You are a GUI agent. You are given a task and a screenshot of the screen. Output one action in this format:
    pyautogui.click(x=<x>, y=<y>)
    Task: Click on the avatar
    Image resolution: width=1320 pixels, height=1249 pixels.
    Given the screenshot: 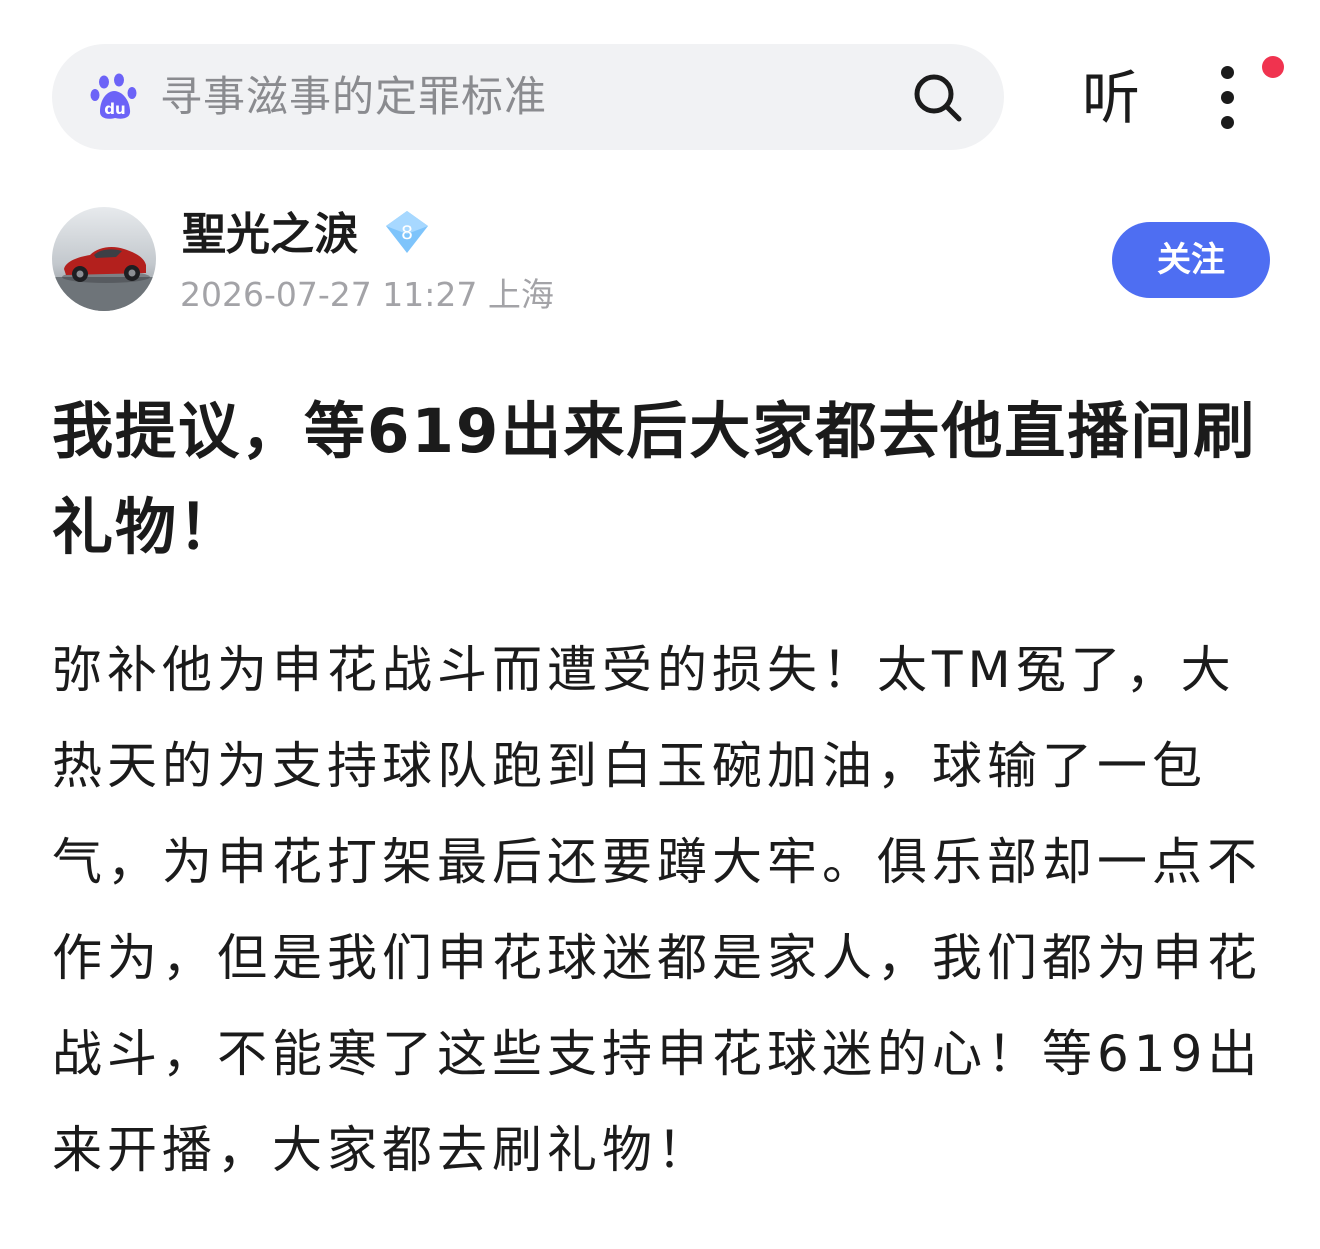 What is the action you would take?
    pyautogui.click(x=104, y=259)
    